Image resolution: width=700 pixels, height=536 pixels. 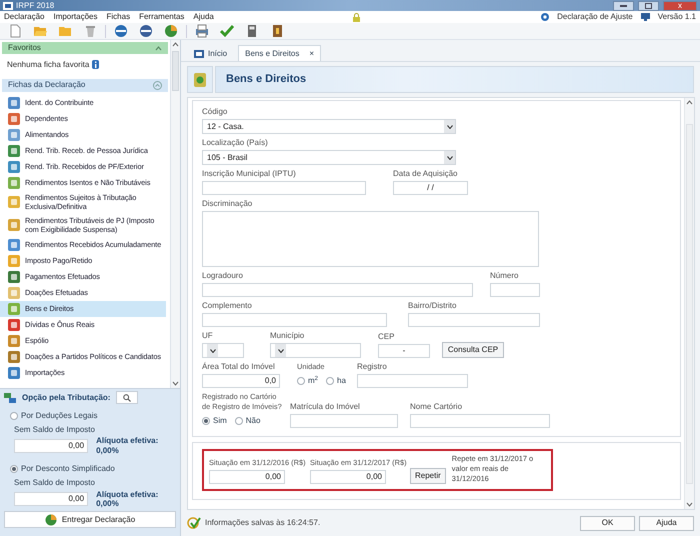 What do you see at coordinates (24, 17) in the screenshot?
I see `menu-item: Declaração` at bounding box center [24, 17].